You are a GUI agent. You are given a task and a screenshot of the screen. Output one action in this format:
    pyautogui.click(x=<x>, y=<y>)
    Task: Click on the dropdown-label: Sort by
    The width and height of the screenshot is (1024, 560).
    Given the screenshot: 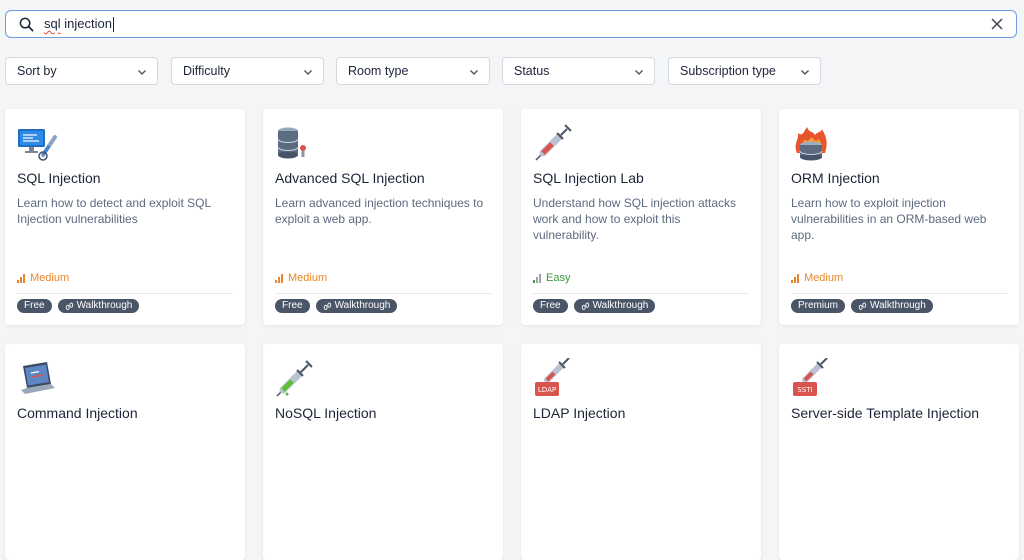 What is the action you would take?
    pyautogui.click(x=37, y=71)
    